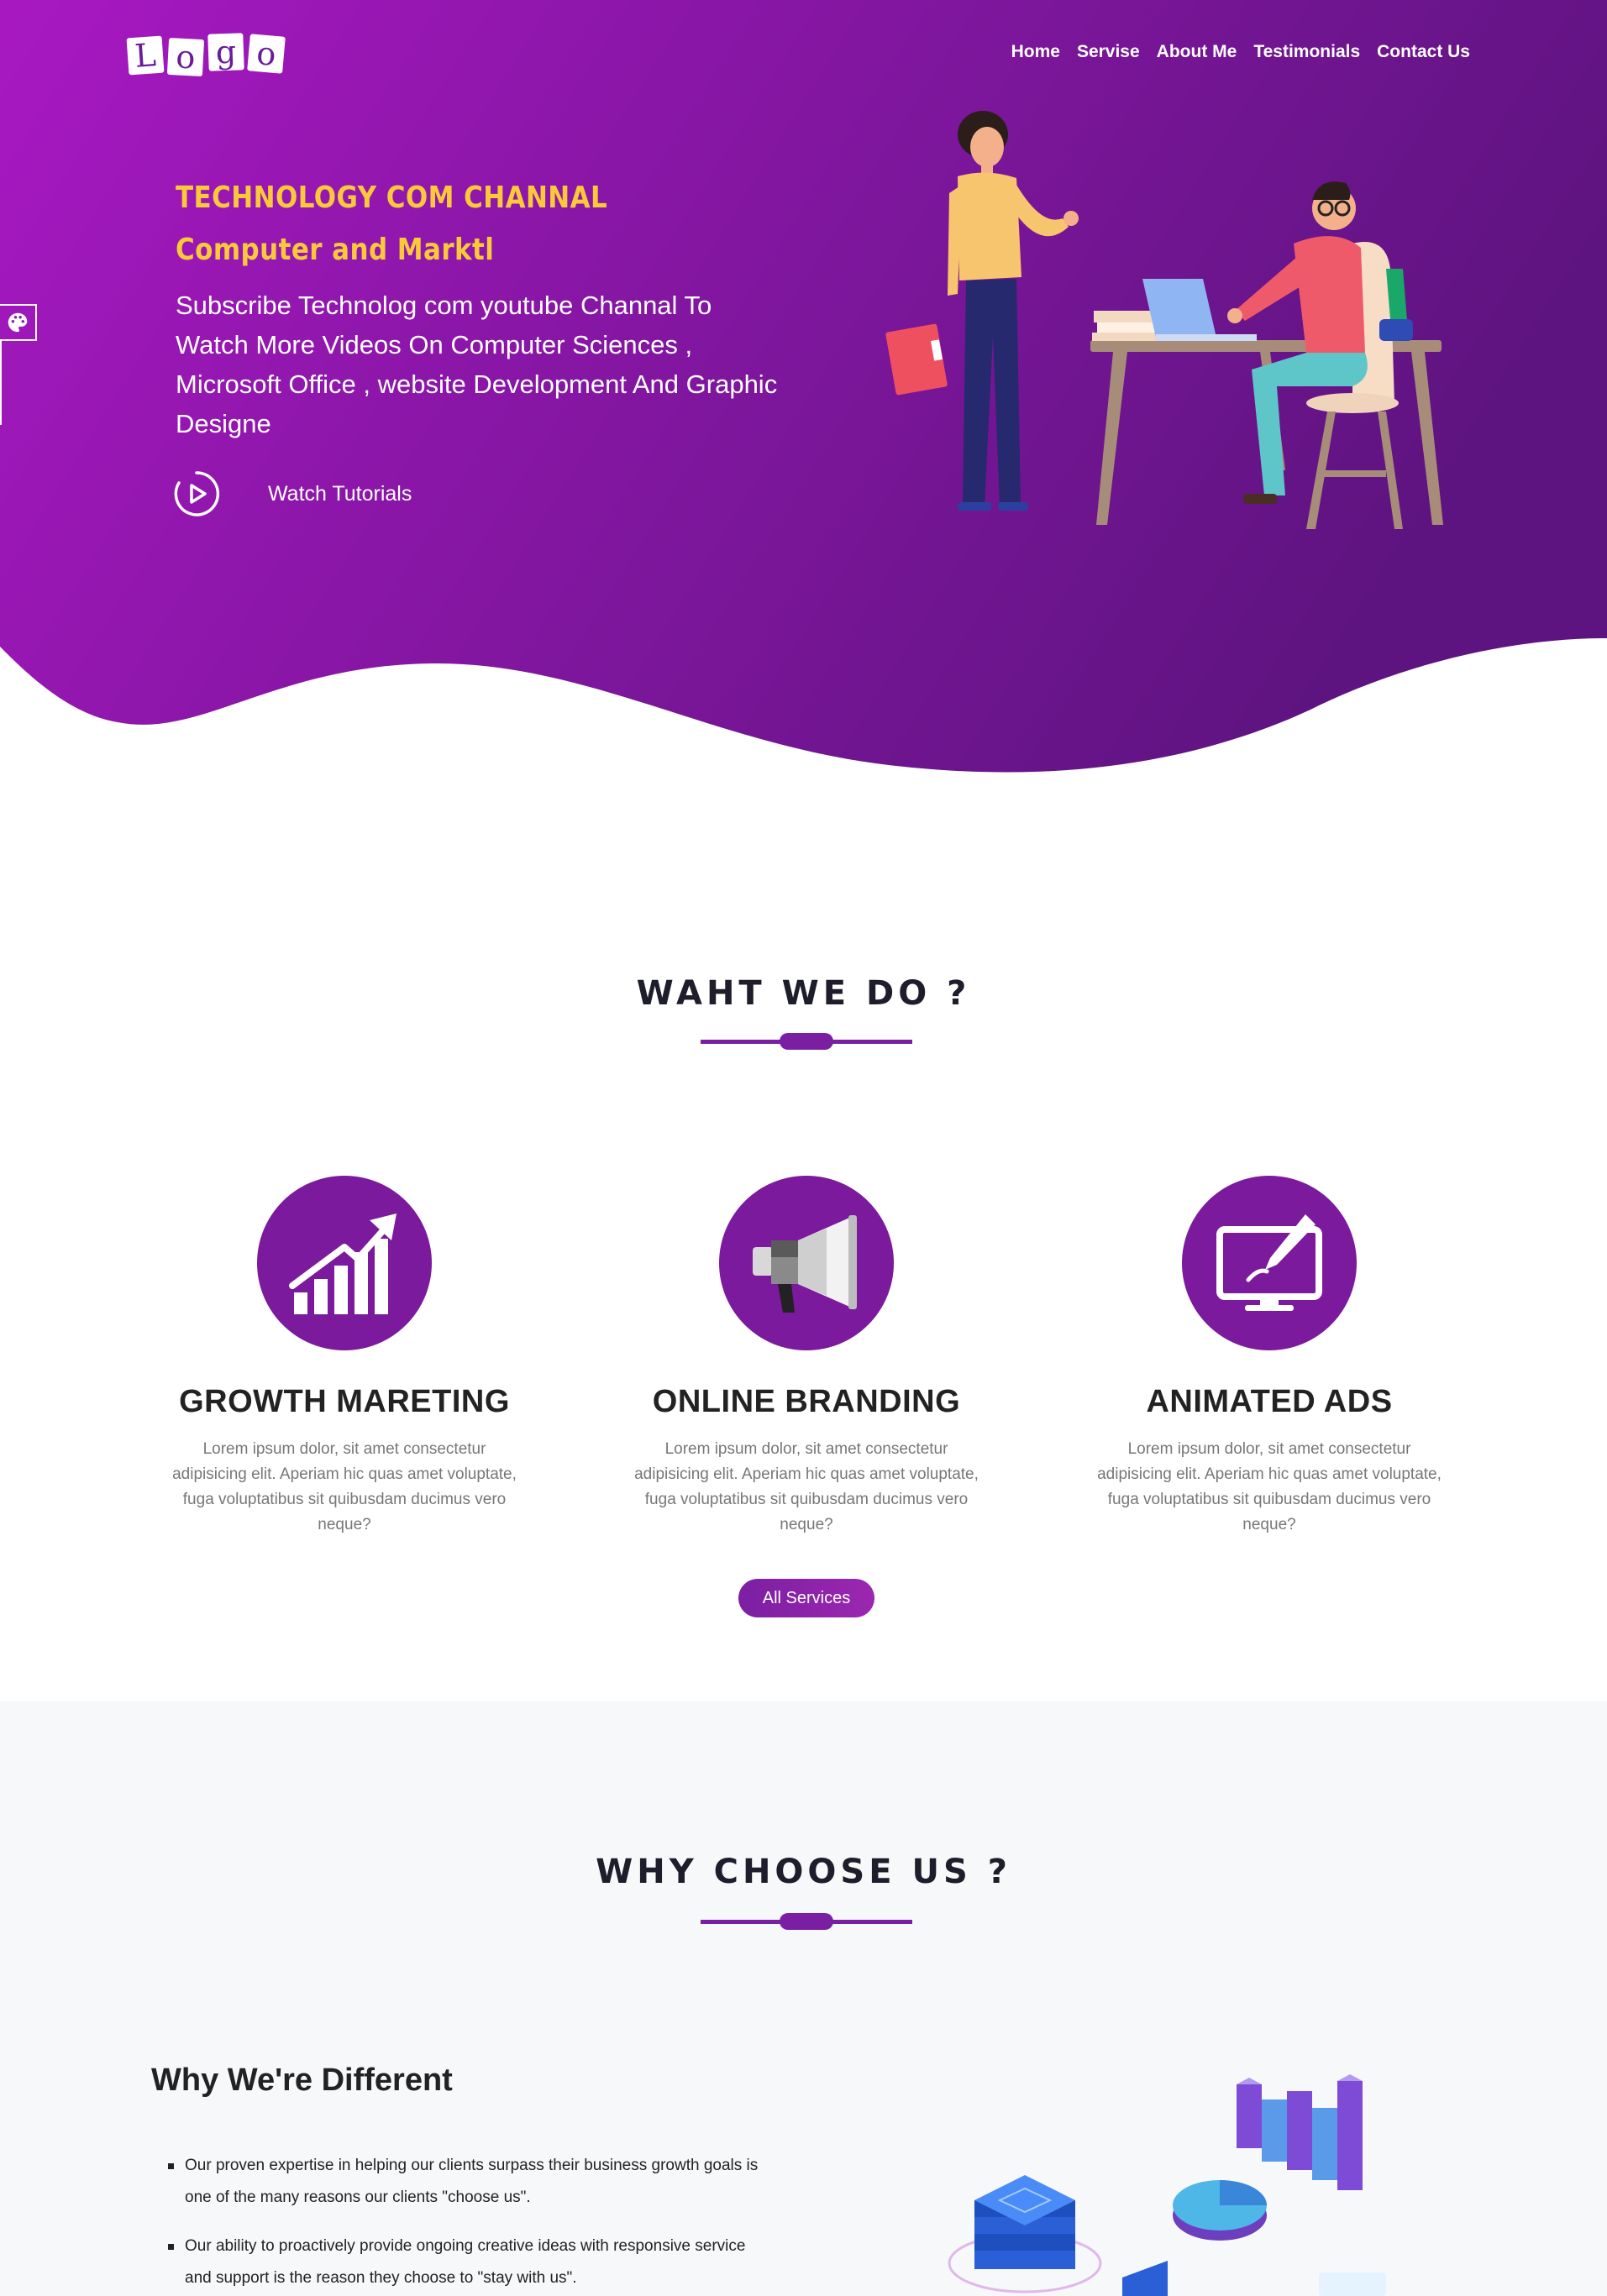 This screenshot has width=1607, height=2296. What do you see at coordinates (1352, 2284) in the screenshot?
I see `card-illustration` at bounding box center [1352, 2284].